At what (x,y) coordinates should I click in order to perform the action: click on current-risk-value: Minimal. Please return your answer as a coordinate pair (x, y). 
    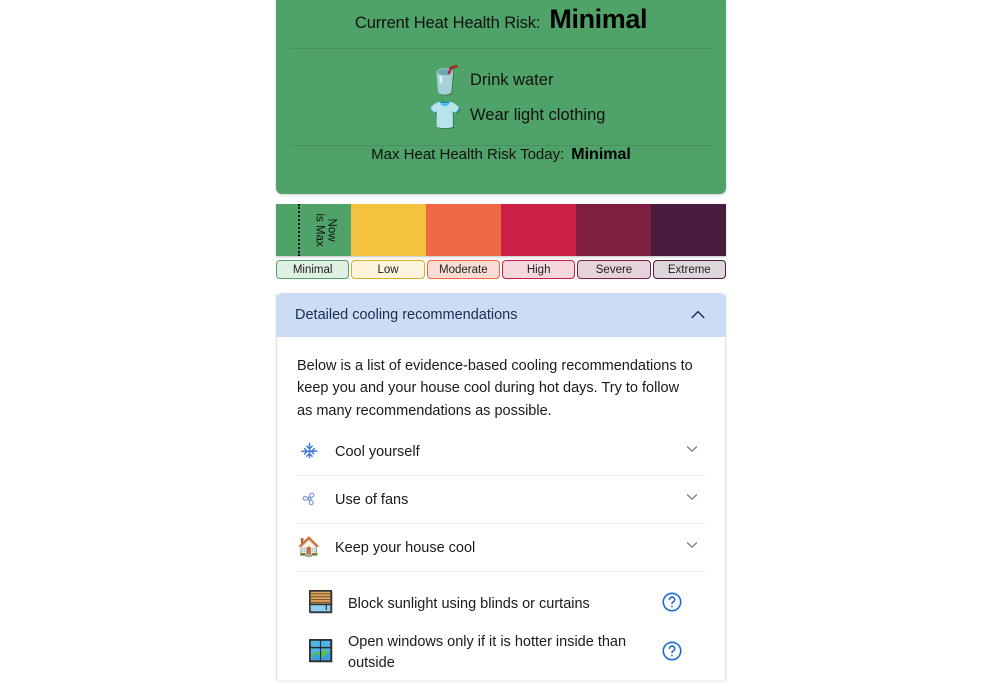
    Looking at the image, I should click on (598, 19).